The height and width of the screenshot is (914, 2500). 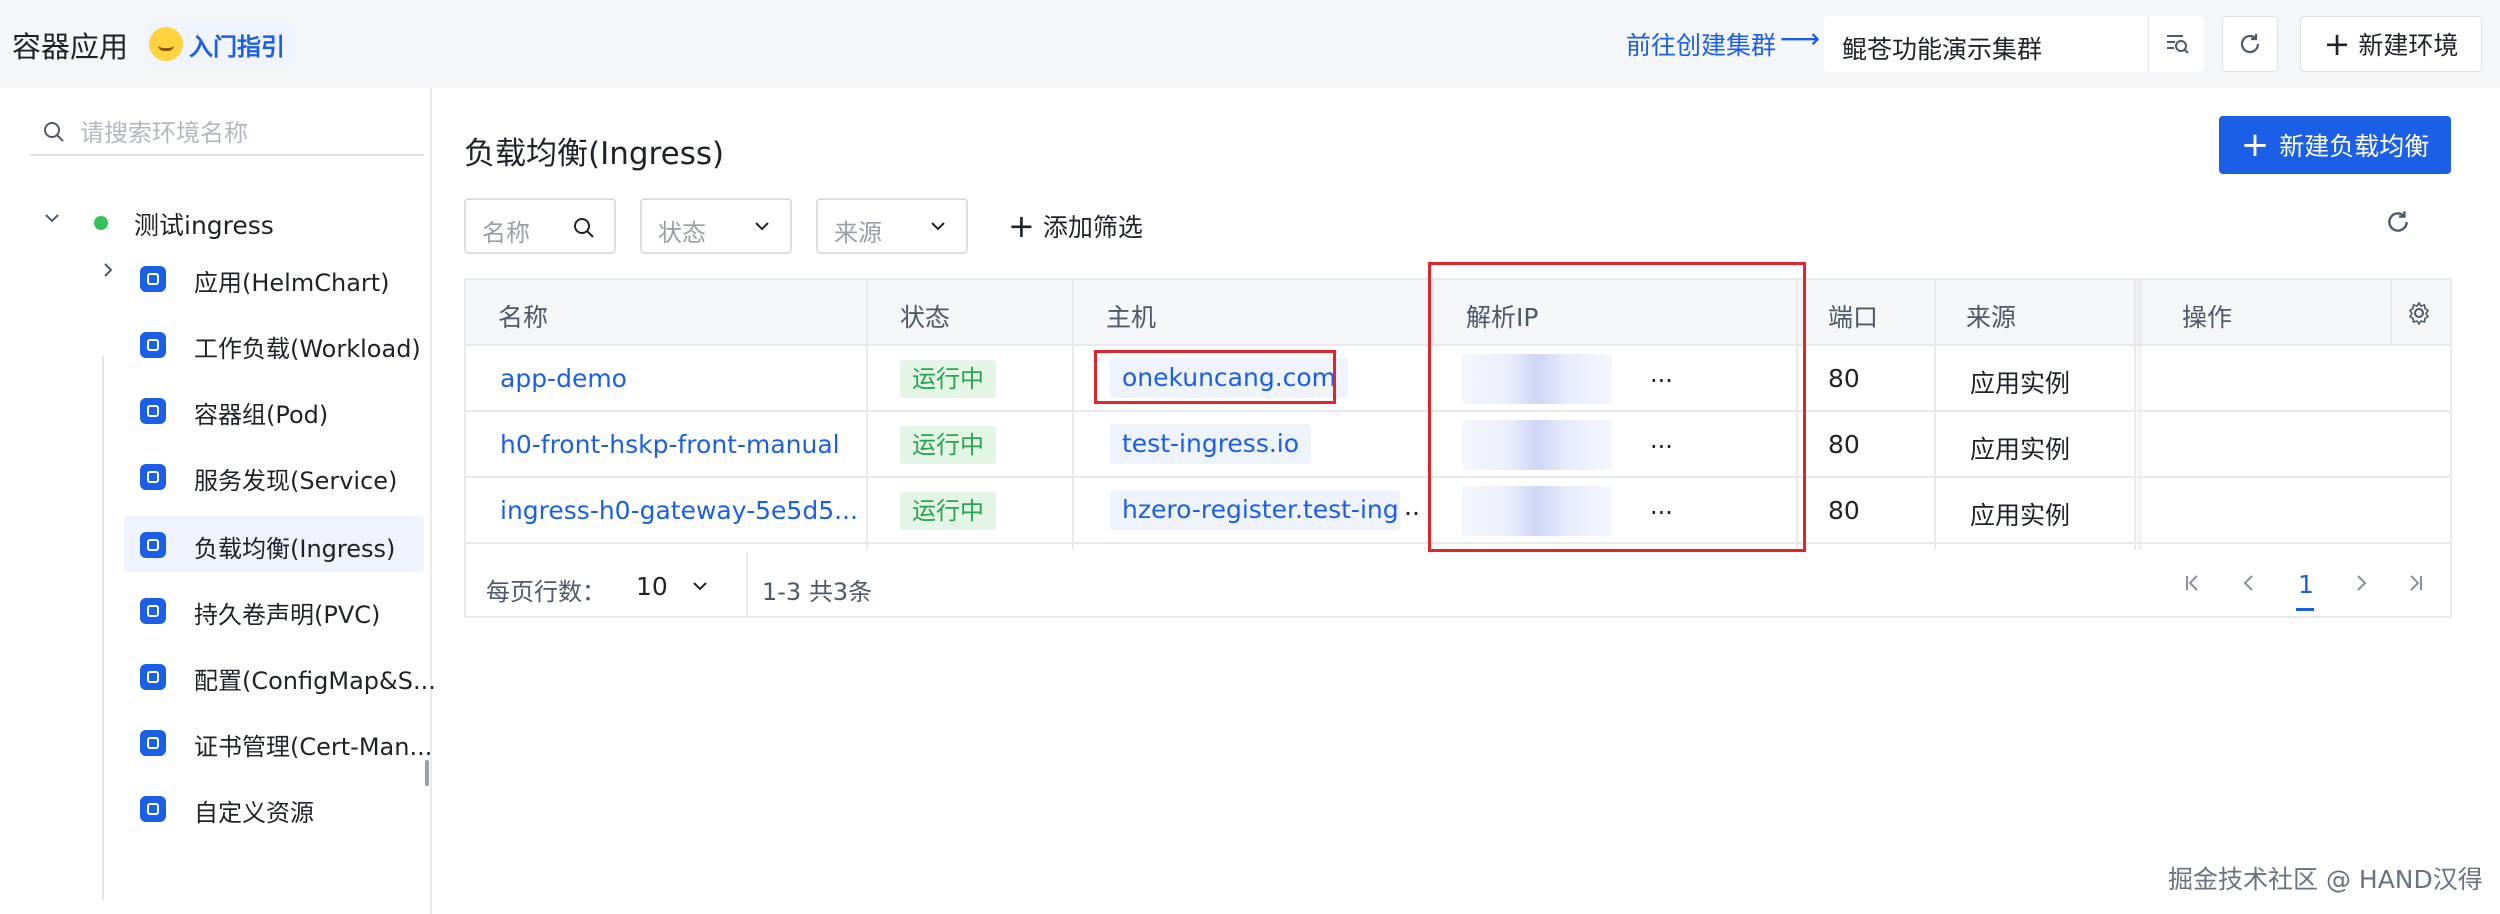 What do you see at coordinates (153, 743) in the screenshot?
I see `certificate-icon` at bounding box center [153, 743].